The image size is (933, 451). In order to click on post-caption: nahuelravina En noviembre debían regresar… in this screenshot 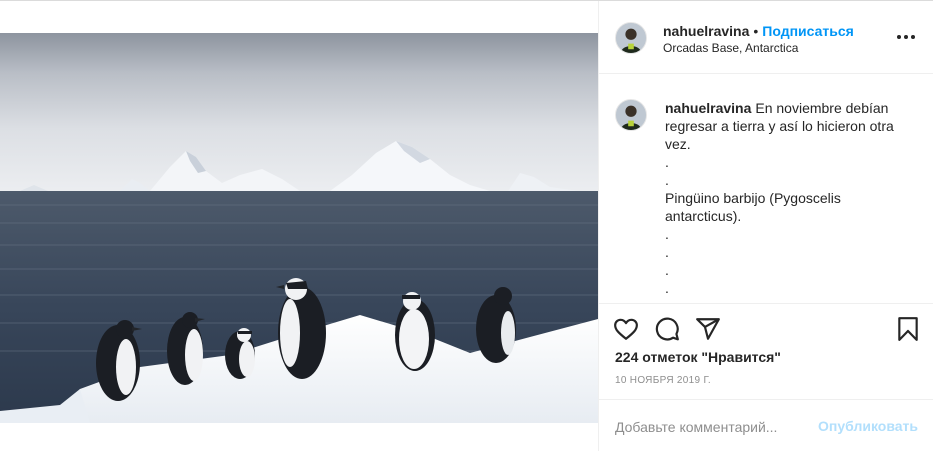, I will do `click(785, 198)`.